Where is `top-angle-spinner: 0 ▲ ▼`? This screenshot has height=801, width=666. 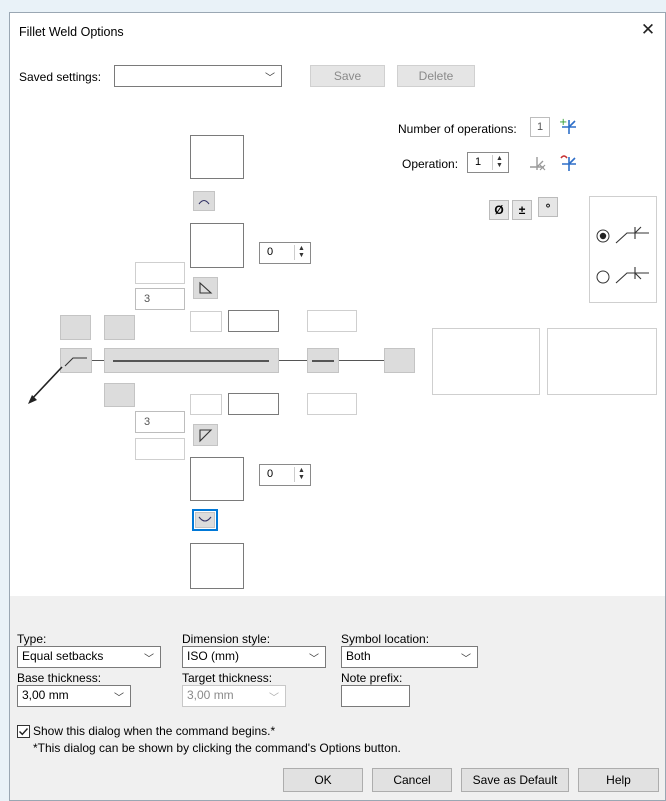 top-angle-spinner: 0 ▲ ▼ is located at coordinates (285, 253).